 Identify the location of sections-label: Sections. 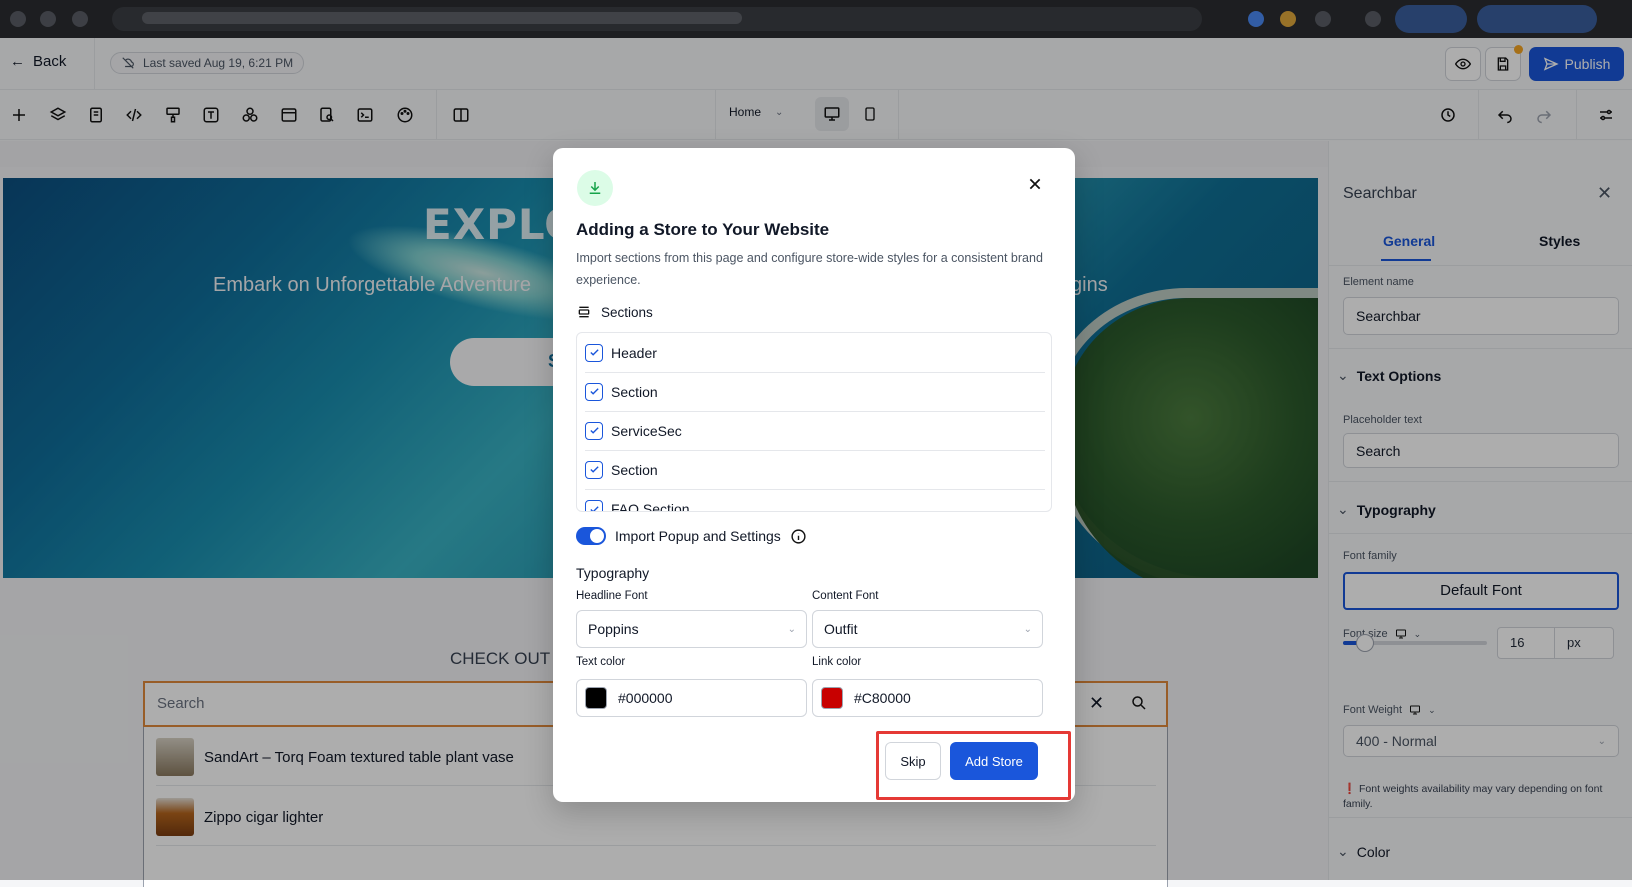
(627, 312).